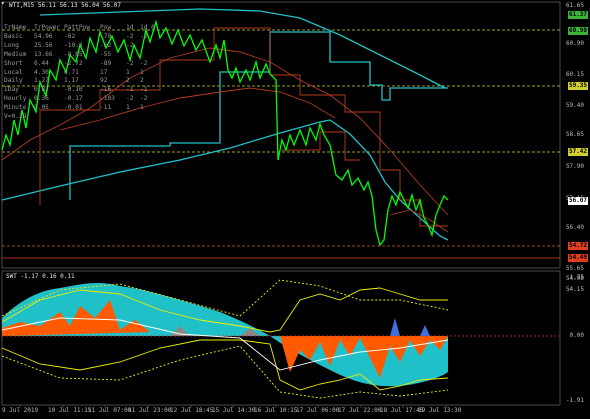 The height and width of the screenshot is (419, 590). Describe the element at coordinates (574, 166) in the screenshot. I see `price-axis-label: 57.90` at that location.